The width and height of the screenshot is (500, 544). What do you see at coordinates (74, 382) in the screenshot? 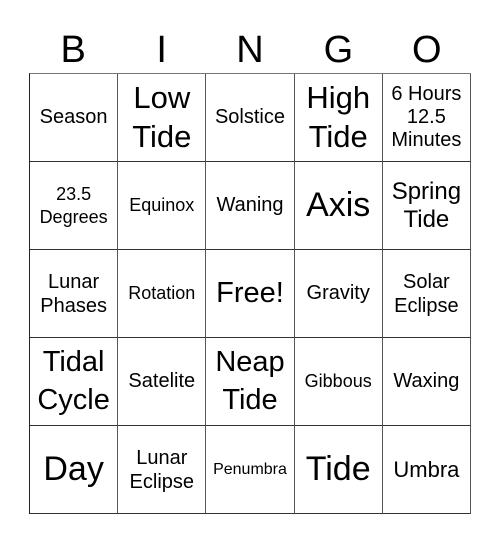
I see `bingo-cell: Tidal Cycle` at bounding box center [74, 382].